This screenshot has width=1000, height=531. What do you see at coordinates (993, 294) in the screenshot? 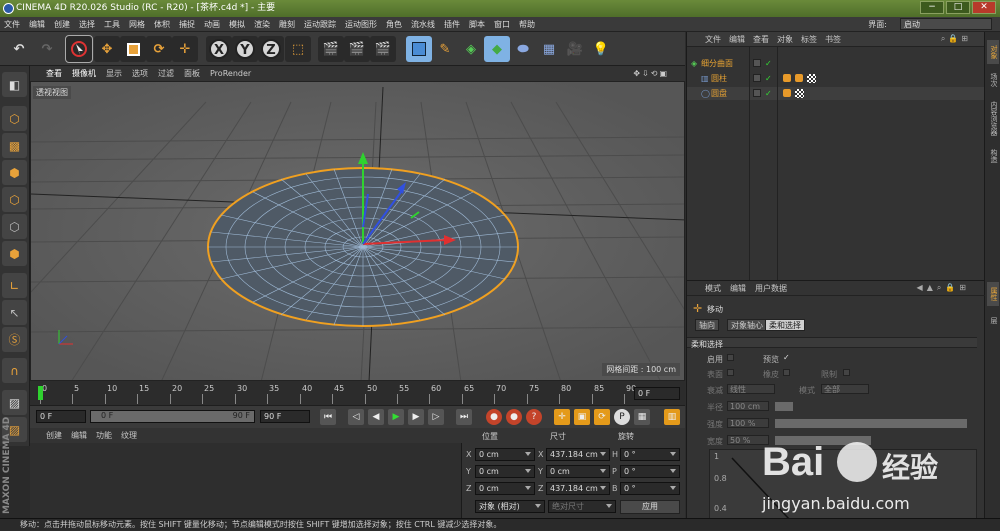
I see `tab-attributes: 属性` at bounding box center [993, 294].